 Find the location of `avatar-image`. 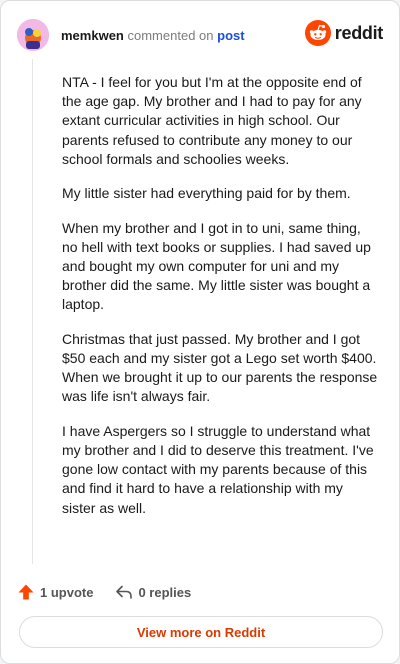

avatar-image is located at coordinates (33, 35).